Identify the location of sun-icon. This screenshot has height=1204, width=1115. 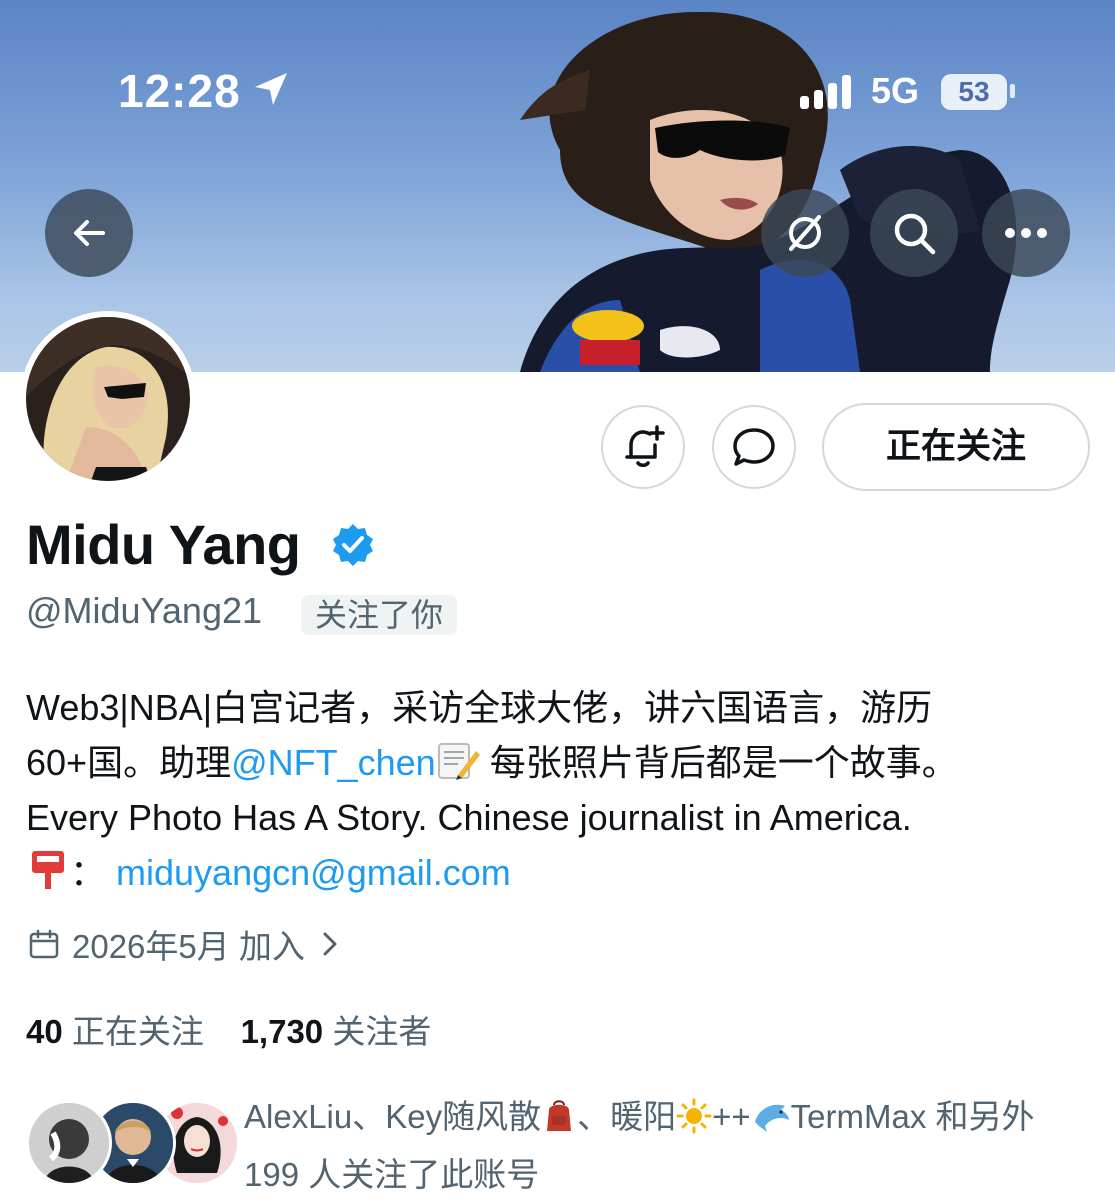
(694, 1116).